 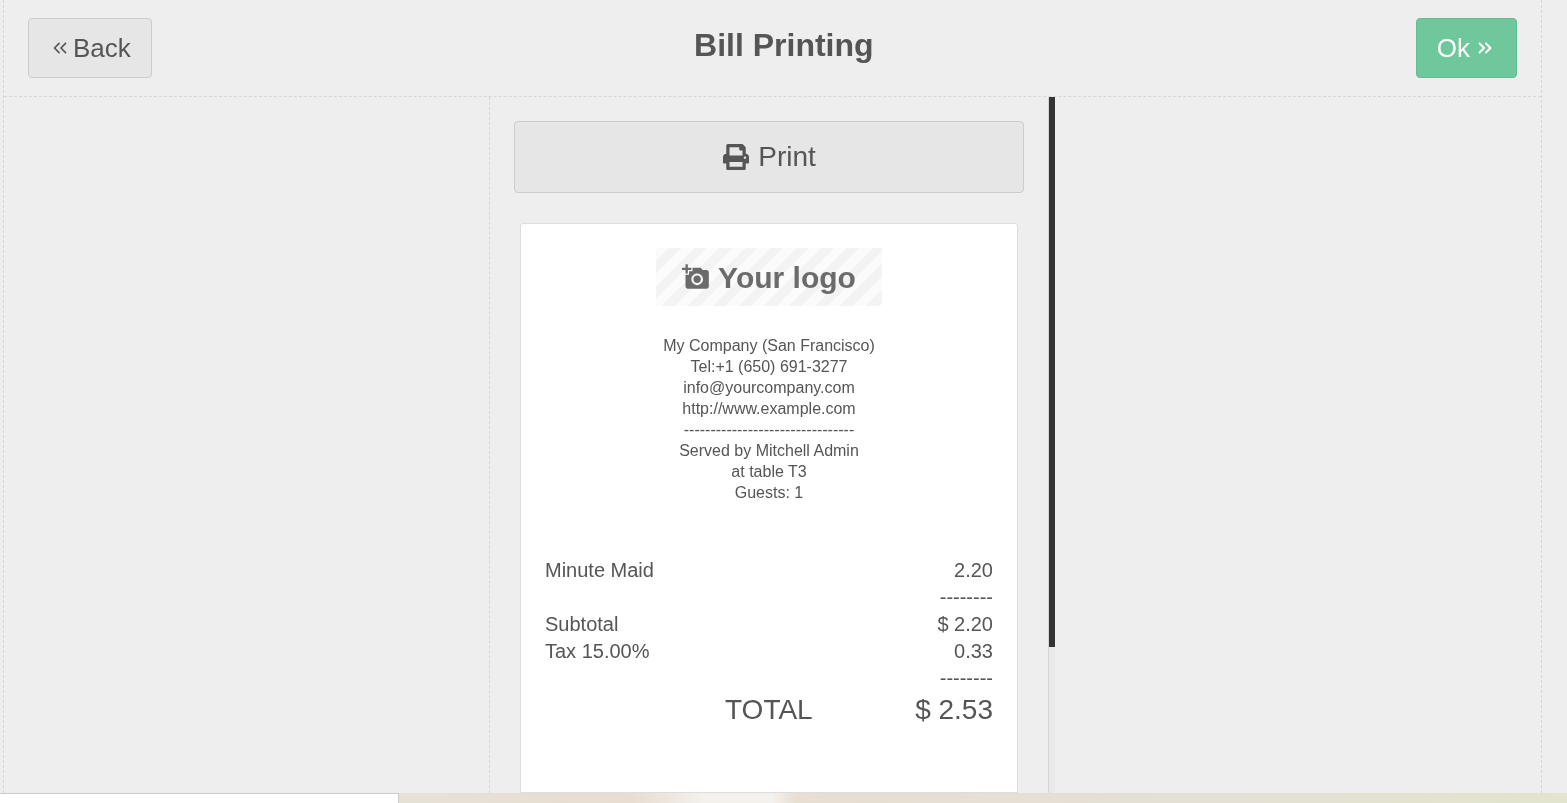 What do you see at coordinates (954, 710) in the screenshot?
I see `total-value: $ 2.53` at bounding box center [954, 710].